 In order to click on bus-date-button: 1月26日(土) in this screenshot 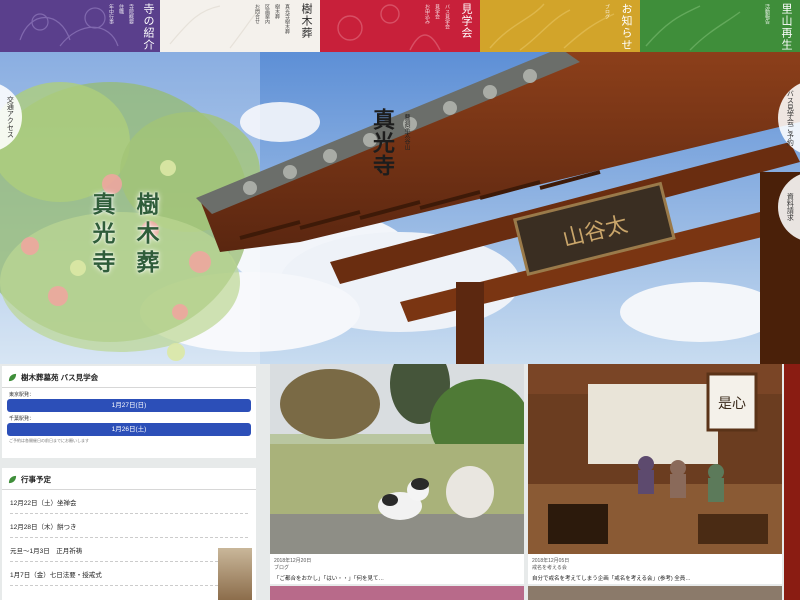, I will do `click(129, 429)`.